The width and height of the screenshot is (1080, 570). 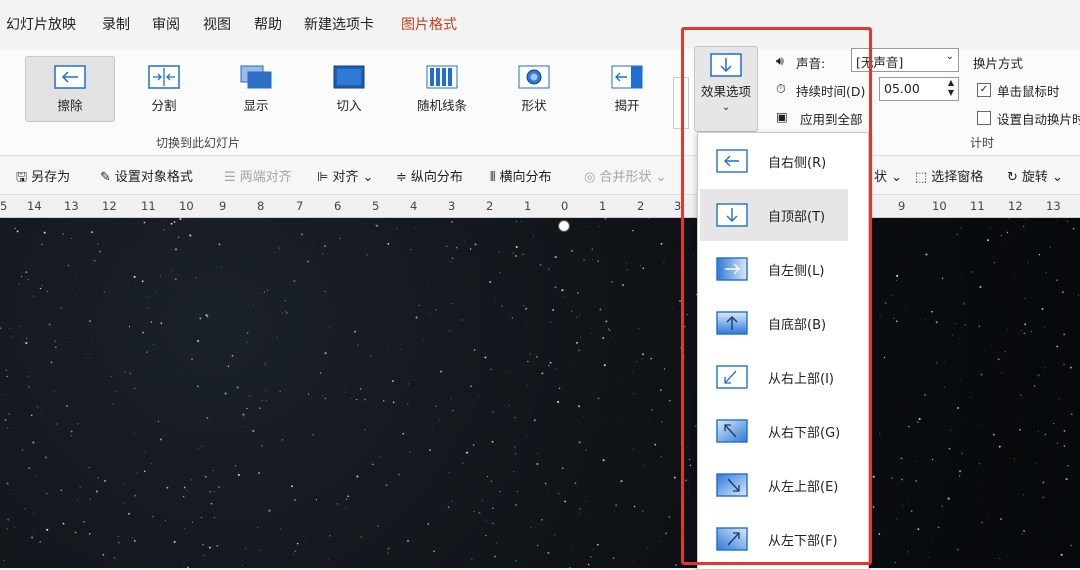 What do you see at coordinates (982, 142) in the screenshot?
I see `timing-caption: 计时` at bounding box center [982, 142].